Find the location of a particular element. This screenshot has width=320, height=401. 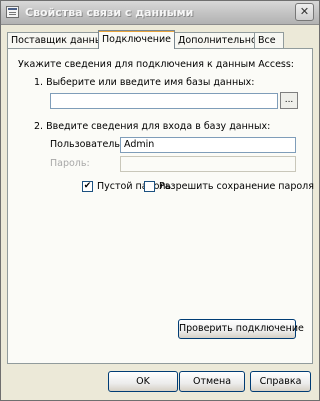

cancel-button: Отмена is located at coordinates (212, 381).